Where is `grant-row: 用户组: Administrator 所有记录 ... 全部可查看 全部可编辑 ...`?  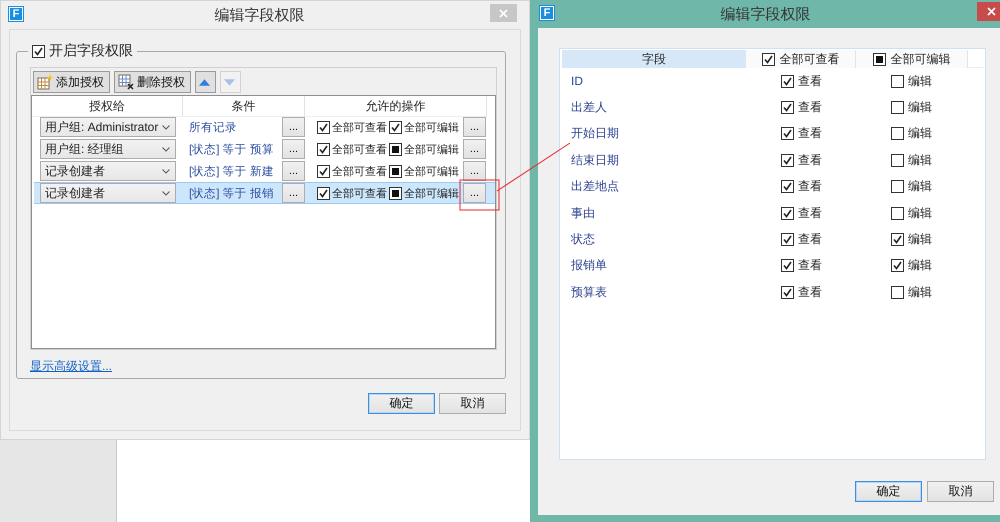
grant-row: 用户组: Administrator 所有记录 ... 全部可查看 全部可编辑 ... is located at coordinates (264, 127).